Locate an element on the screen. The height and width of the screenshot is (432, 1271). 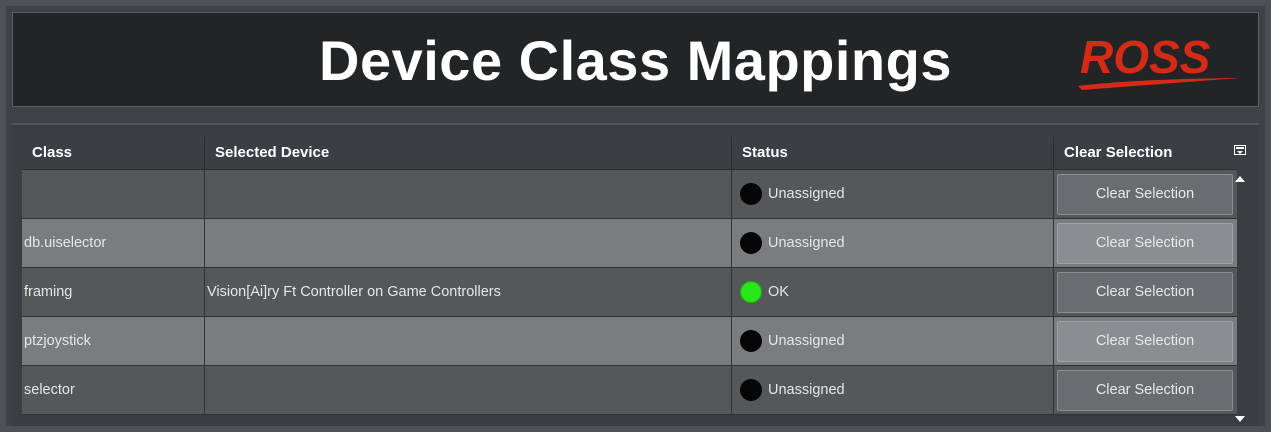
table-row: ptzjoystick Unassigned Clear Selection is located at coordinates (629, 341).